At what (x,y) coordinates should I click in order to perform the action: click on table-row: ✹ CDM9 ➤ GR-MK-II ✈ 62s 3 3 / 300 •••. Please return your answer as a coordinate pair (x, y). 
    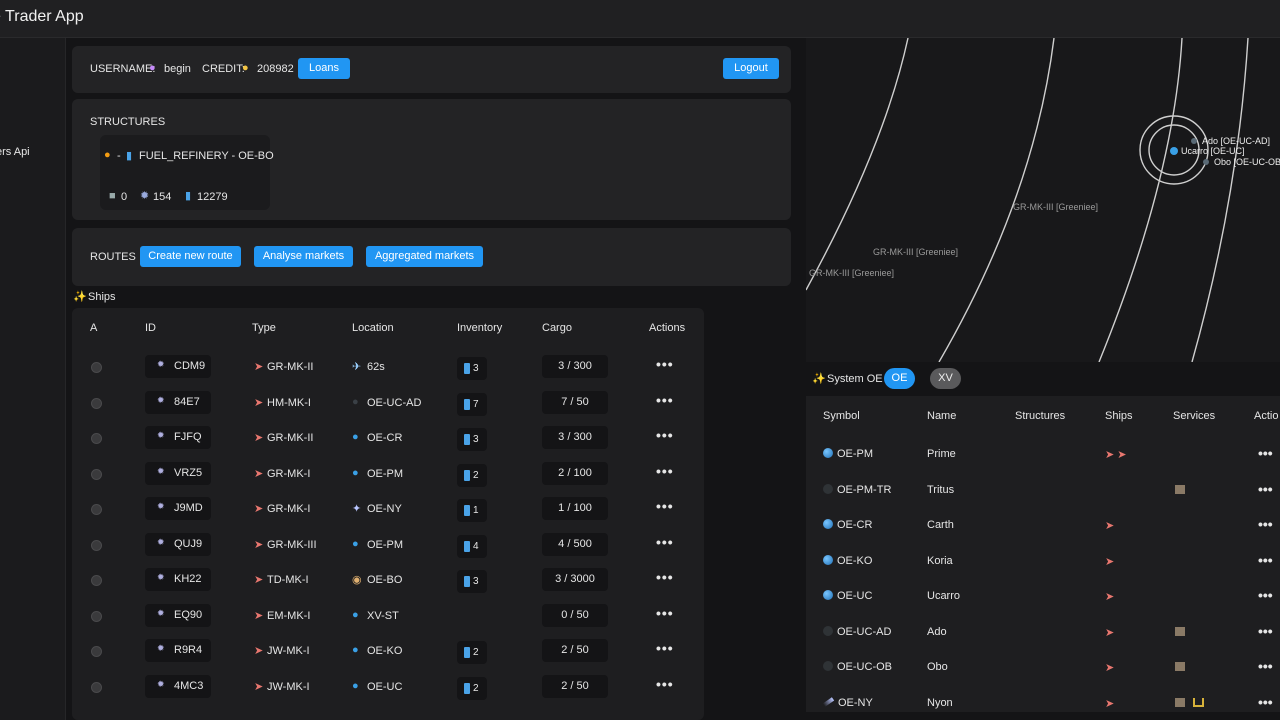
    Looking at the image, I should click on (388, 366).